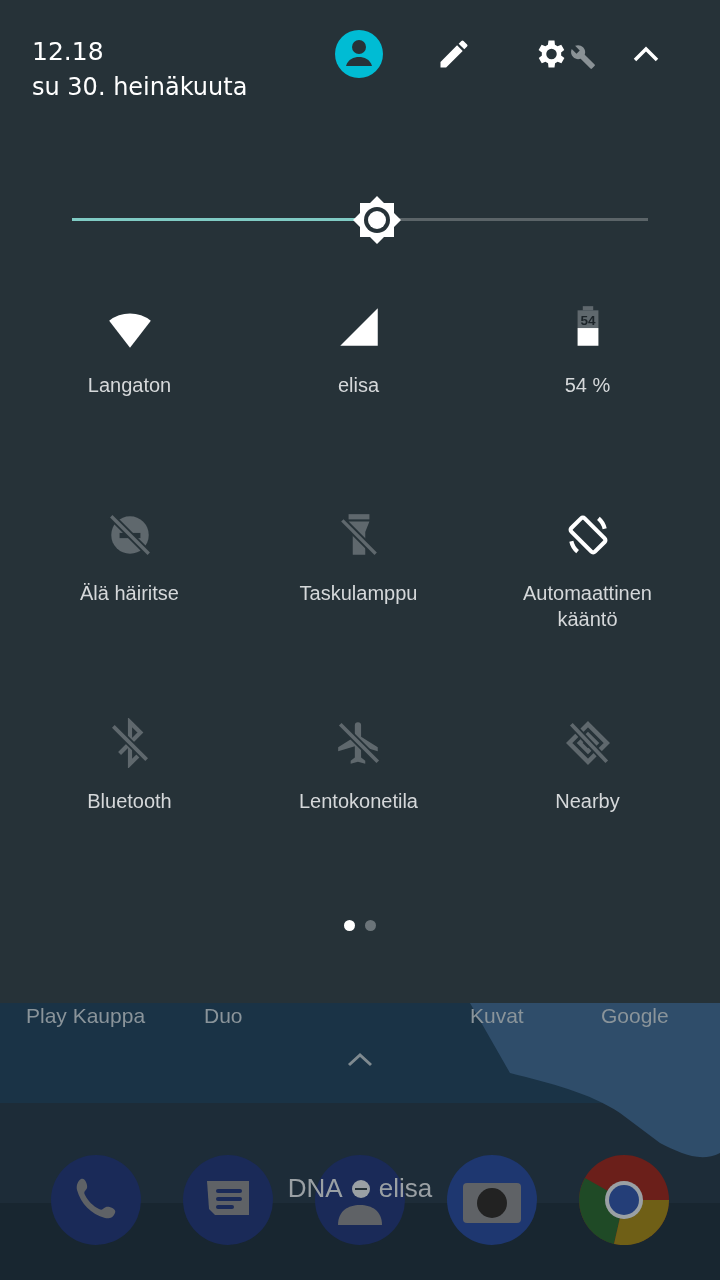  Describe the element at coordinates (129, 801) in the screenshot. I see `tile-label: Bluetooth` at that location.